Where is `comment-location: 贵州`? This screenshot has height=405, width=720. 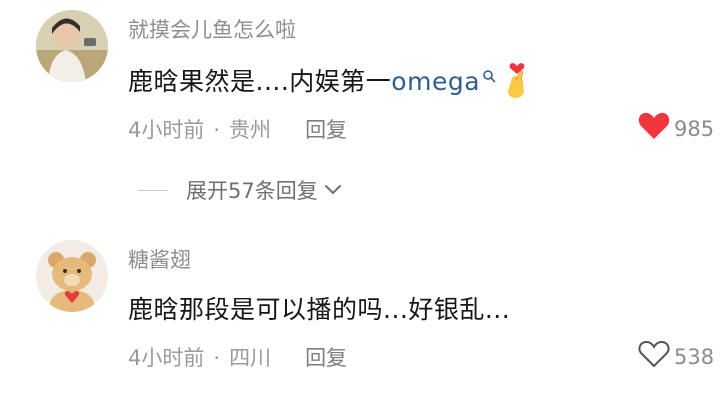
comment-location: 贵州 is located at coordinates (250, 130).